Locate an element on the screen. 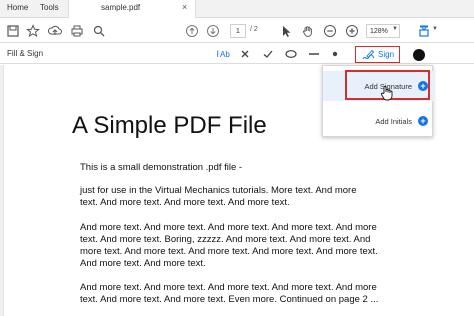 The image size is (474, 316). add-initials-label: Add Initials is located at coordinates (393, 121).